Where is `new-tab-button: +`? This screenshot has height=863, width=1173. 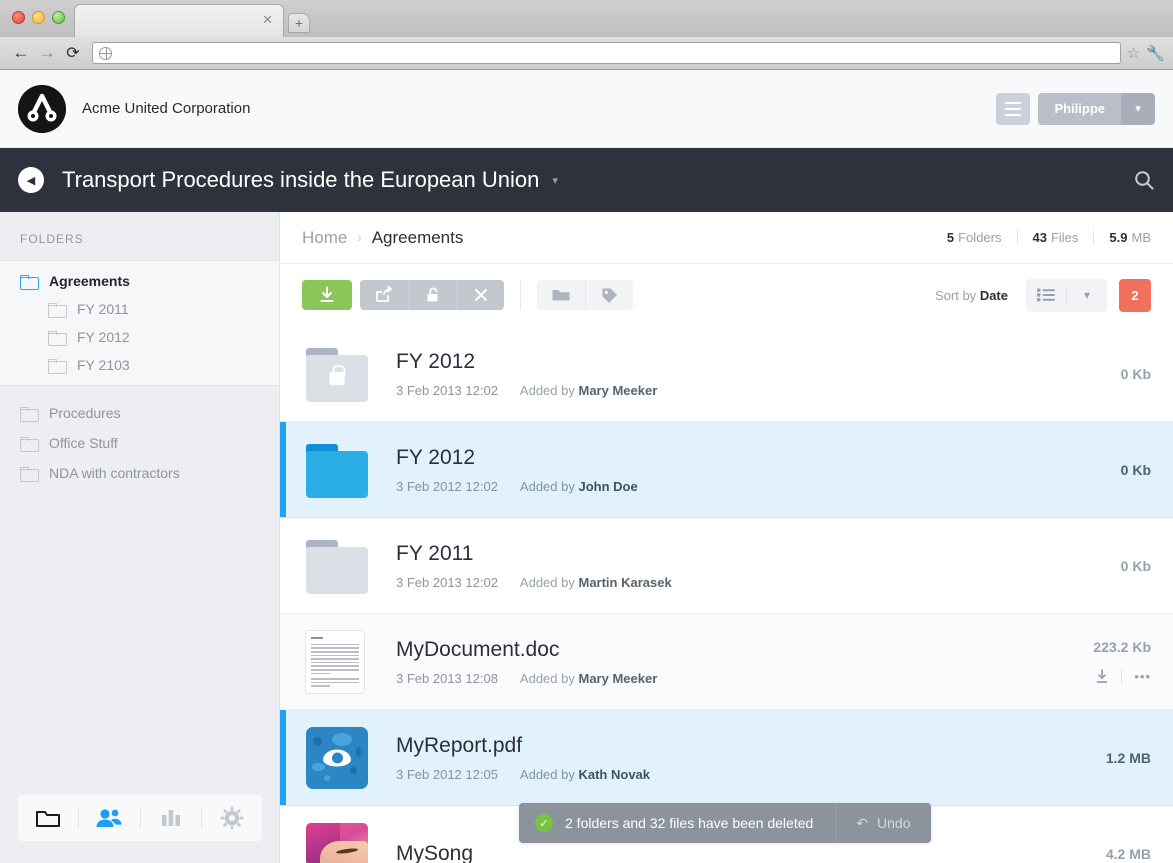 new-tab-button: + is located at coordinates (299, 23).